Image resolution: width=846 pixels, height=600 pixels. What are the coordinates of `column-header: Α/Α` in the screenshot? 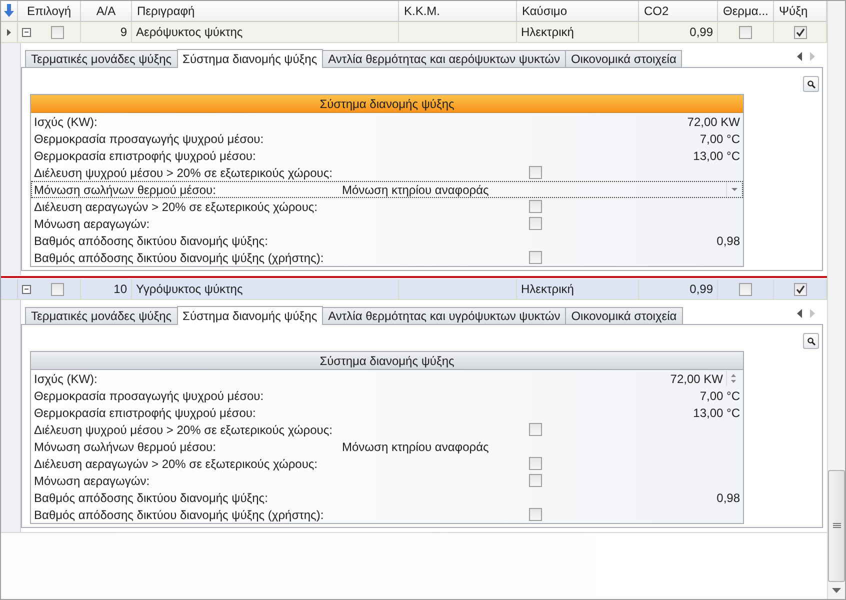 It's located at (106, 11).